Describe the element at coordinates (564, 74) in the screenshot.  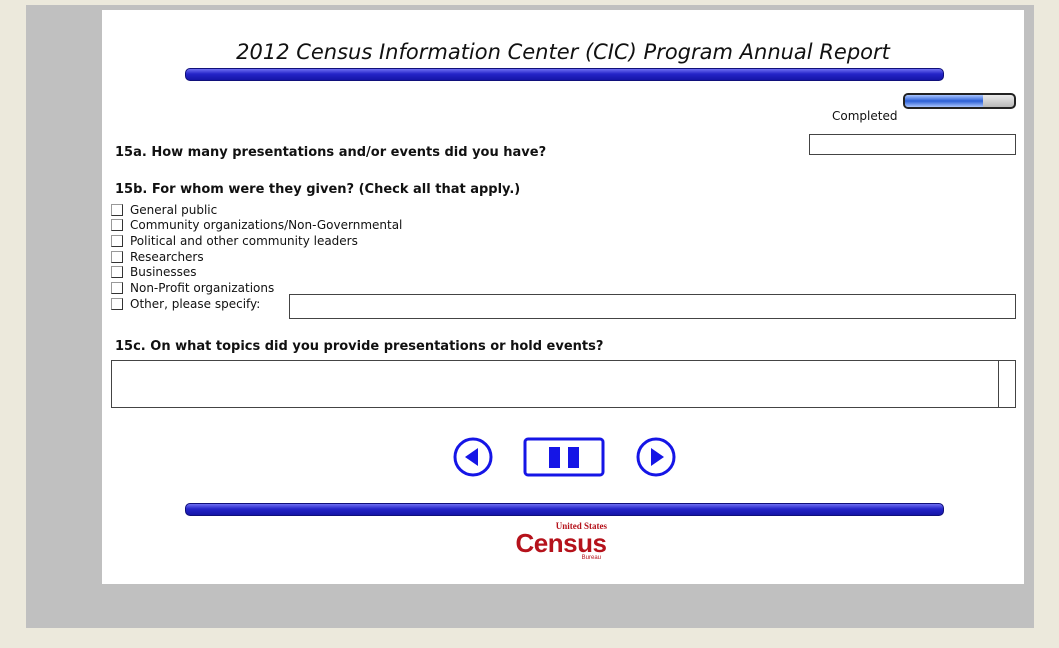
I see `top-divider-bar` at that location.